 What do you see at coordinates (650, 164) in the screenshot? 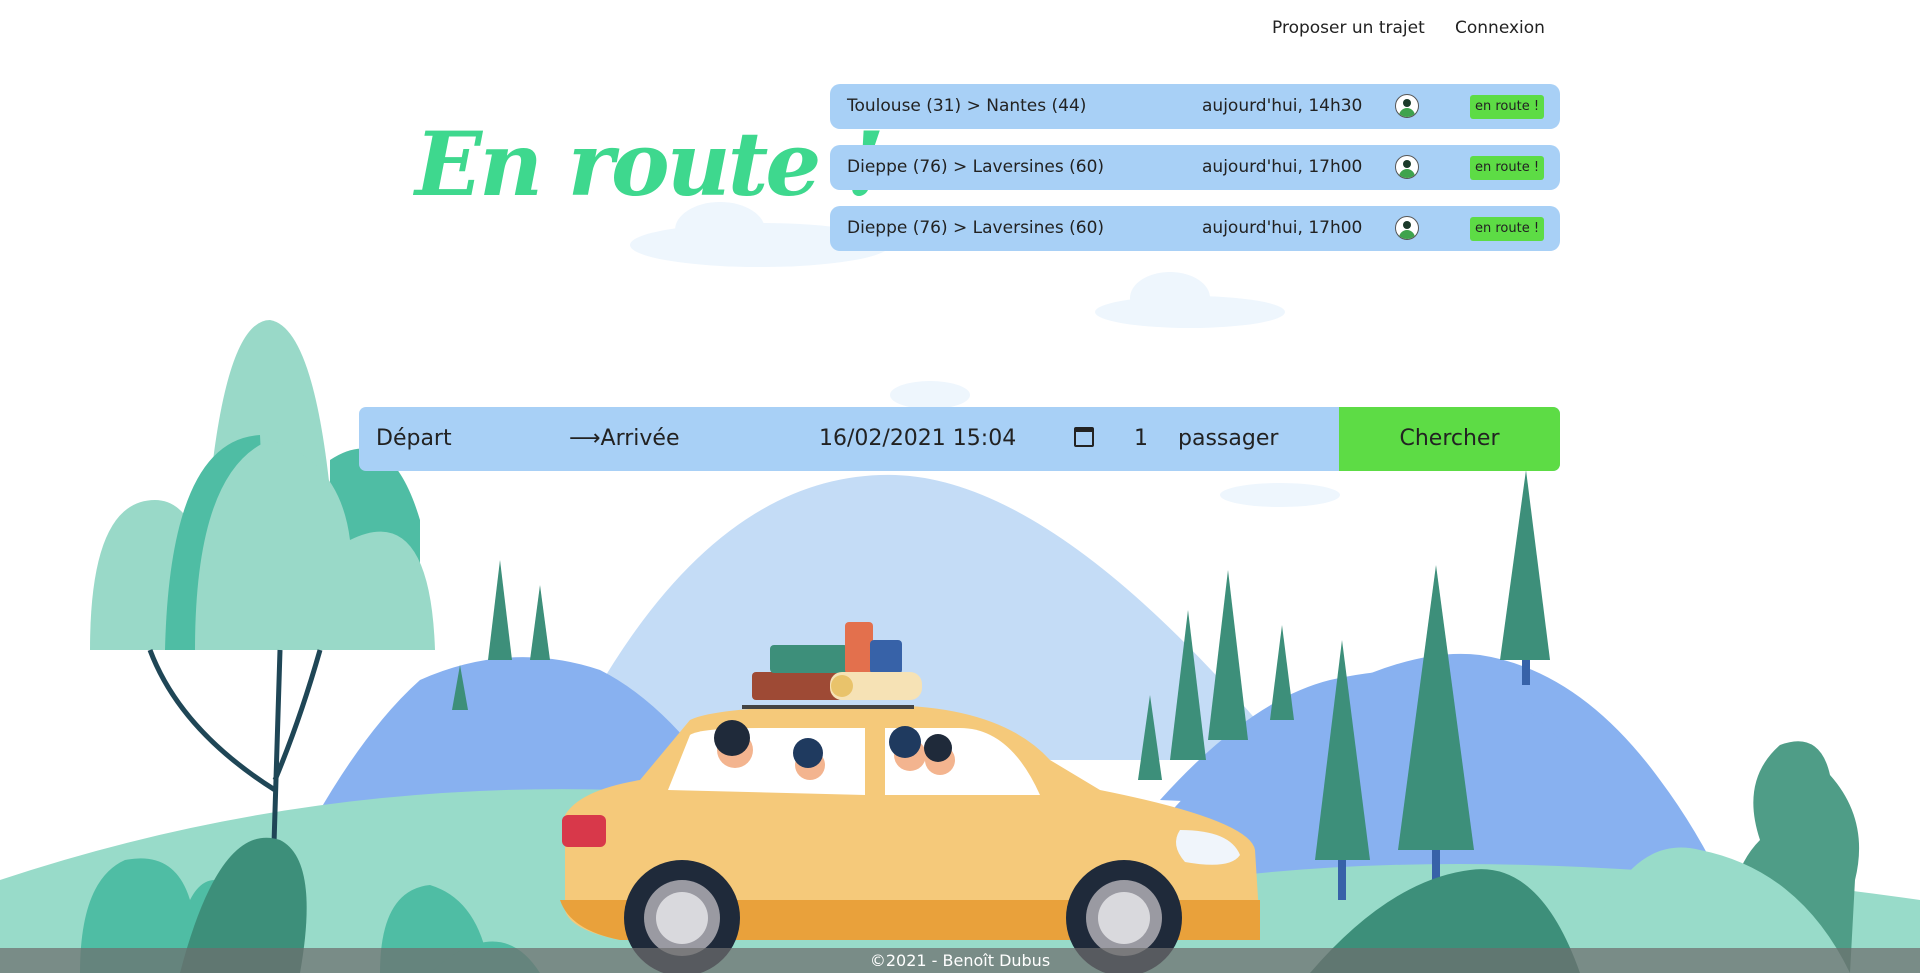
I see `site-logo: En route !` at bounding box center [650, 164].